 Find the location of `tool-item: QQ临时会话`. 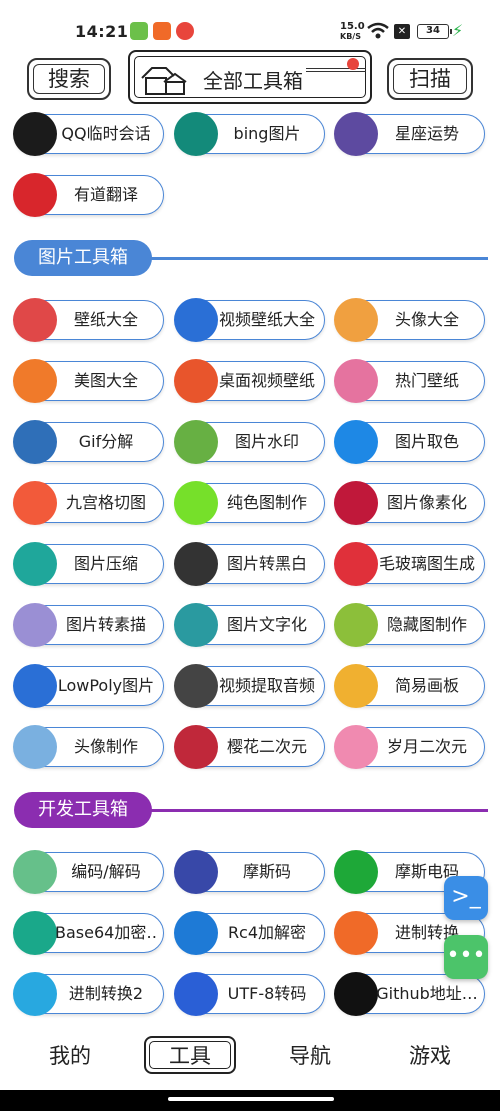

tool-item: QQ临时会话 is located at coordinates (88, 134).